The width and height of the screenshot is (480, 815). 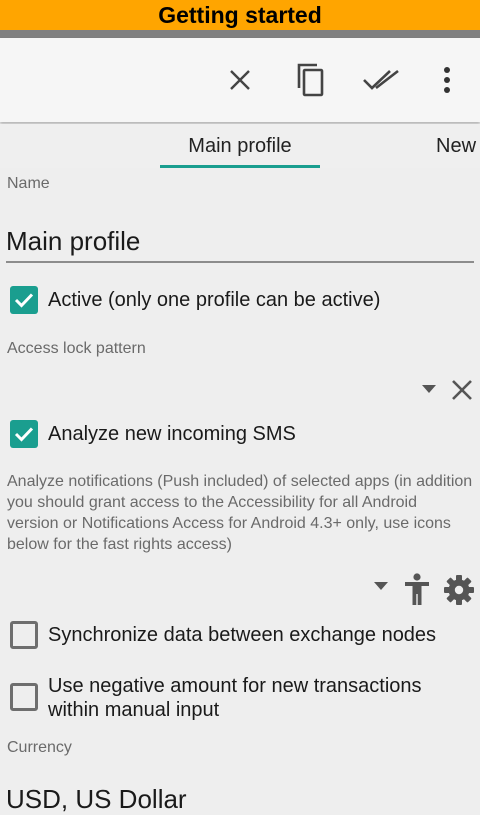 I want to click on banner-title: Getting started, so click(x=240, y=14).